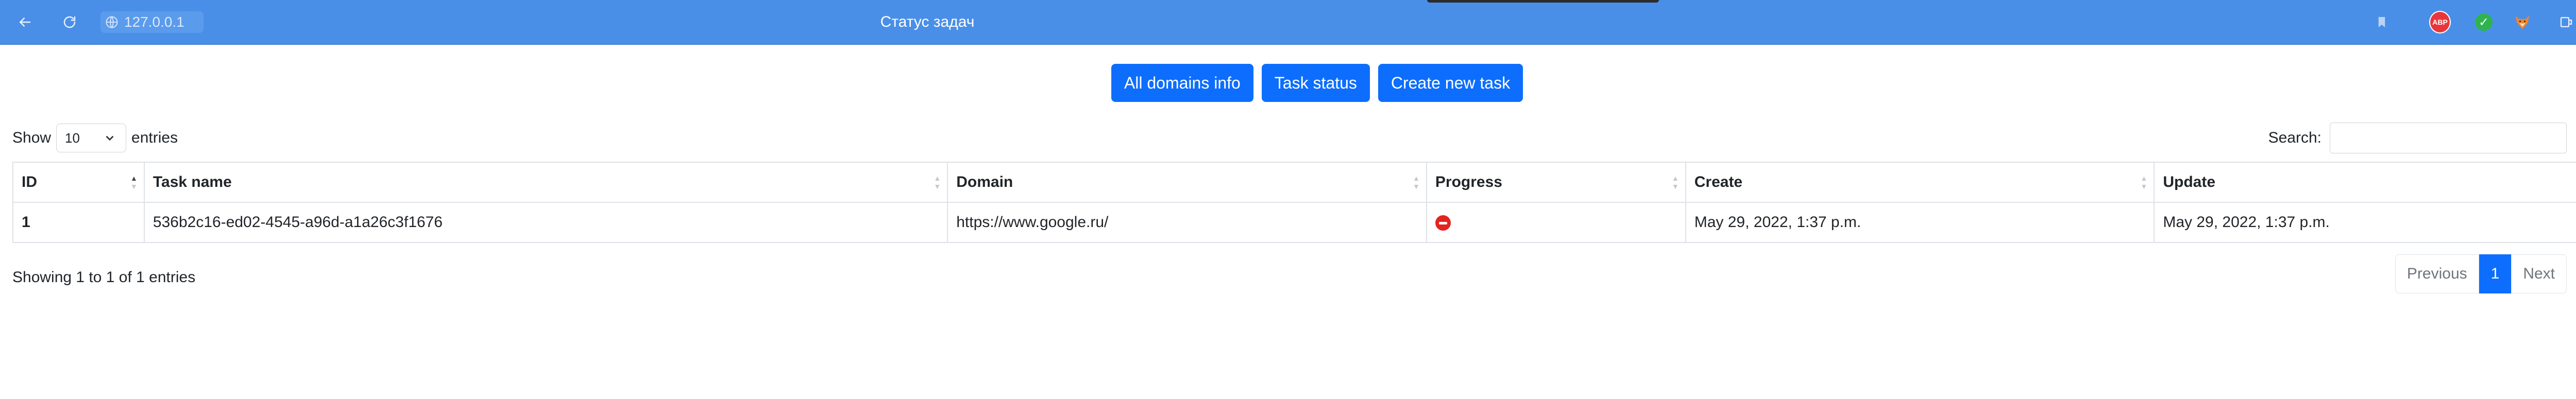 This screenshot has height=399, width=2576. I want to click on column-header-update: Update ▲▼, so click(2365, 183).